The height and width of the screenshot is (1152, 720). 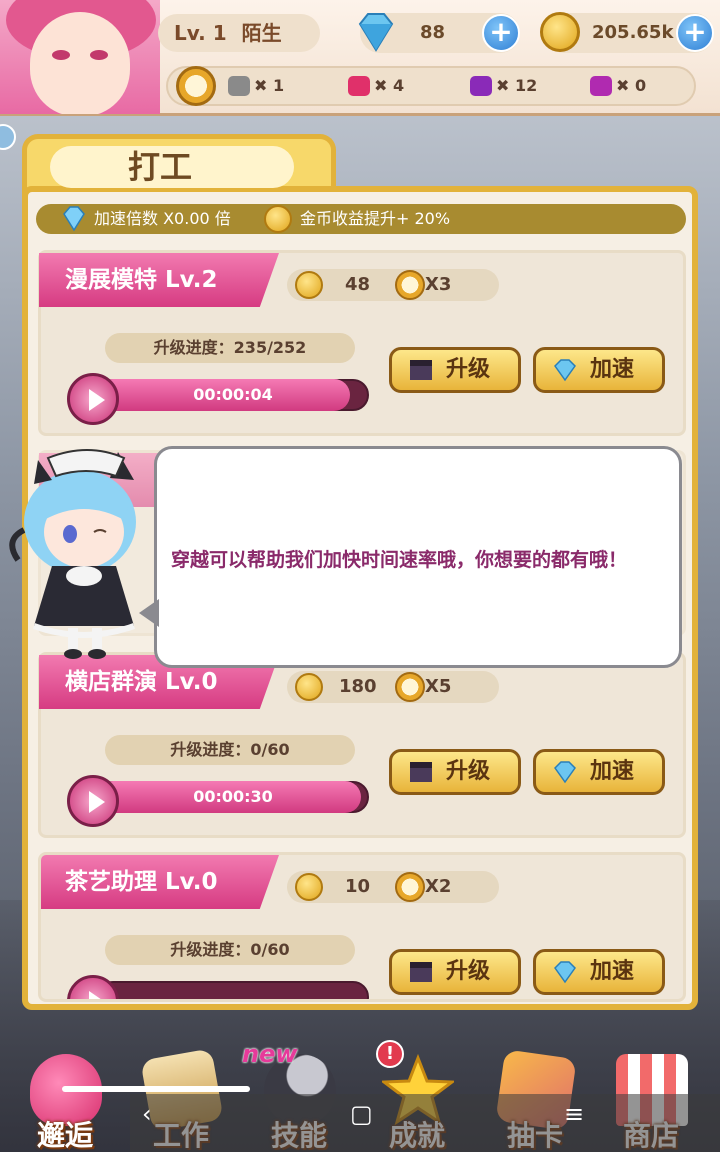 What do you see at coordinates (147, 1114) in the screenshot?
I see `back-icon: ‹` at bounding box center [147, 1114].